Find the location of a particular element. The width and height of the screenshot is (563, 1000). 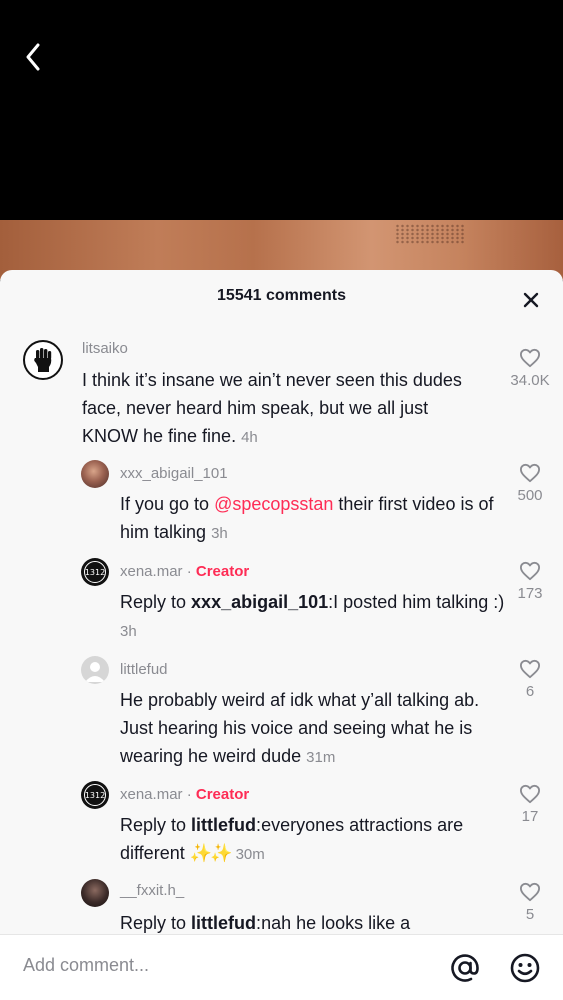

like-count: 17 is located at coordinates (530, 816).